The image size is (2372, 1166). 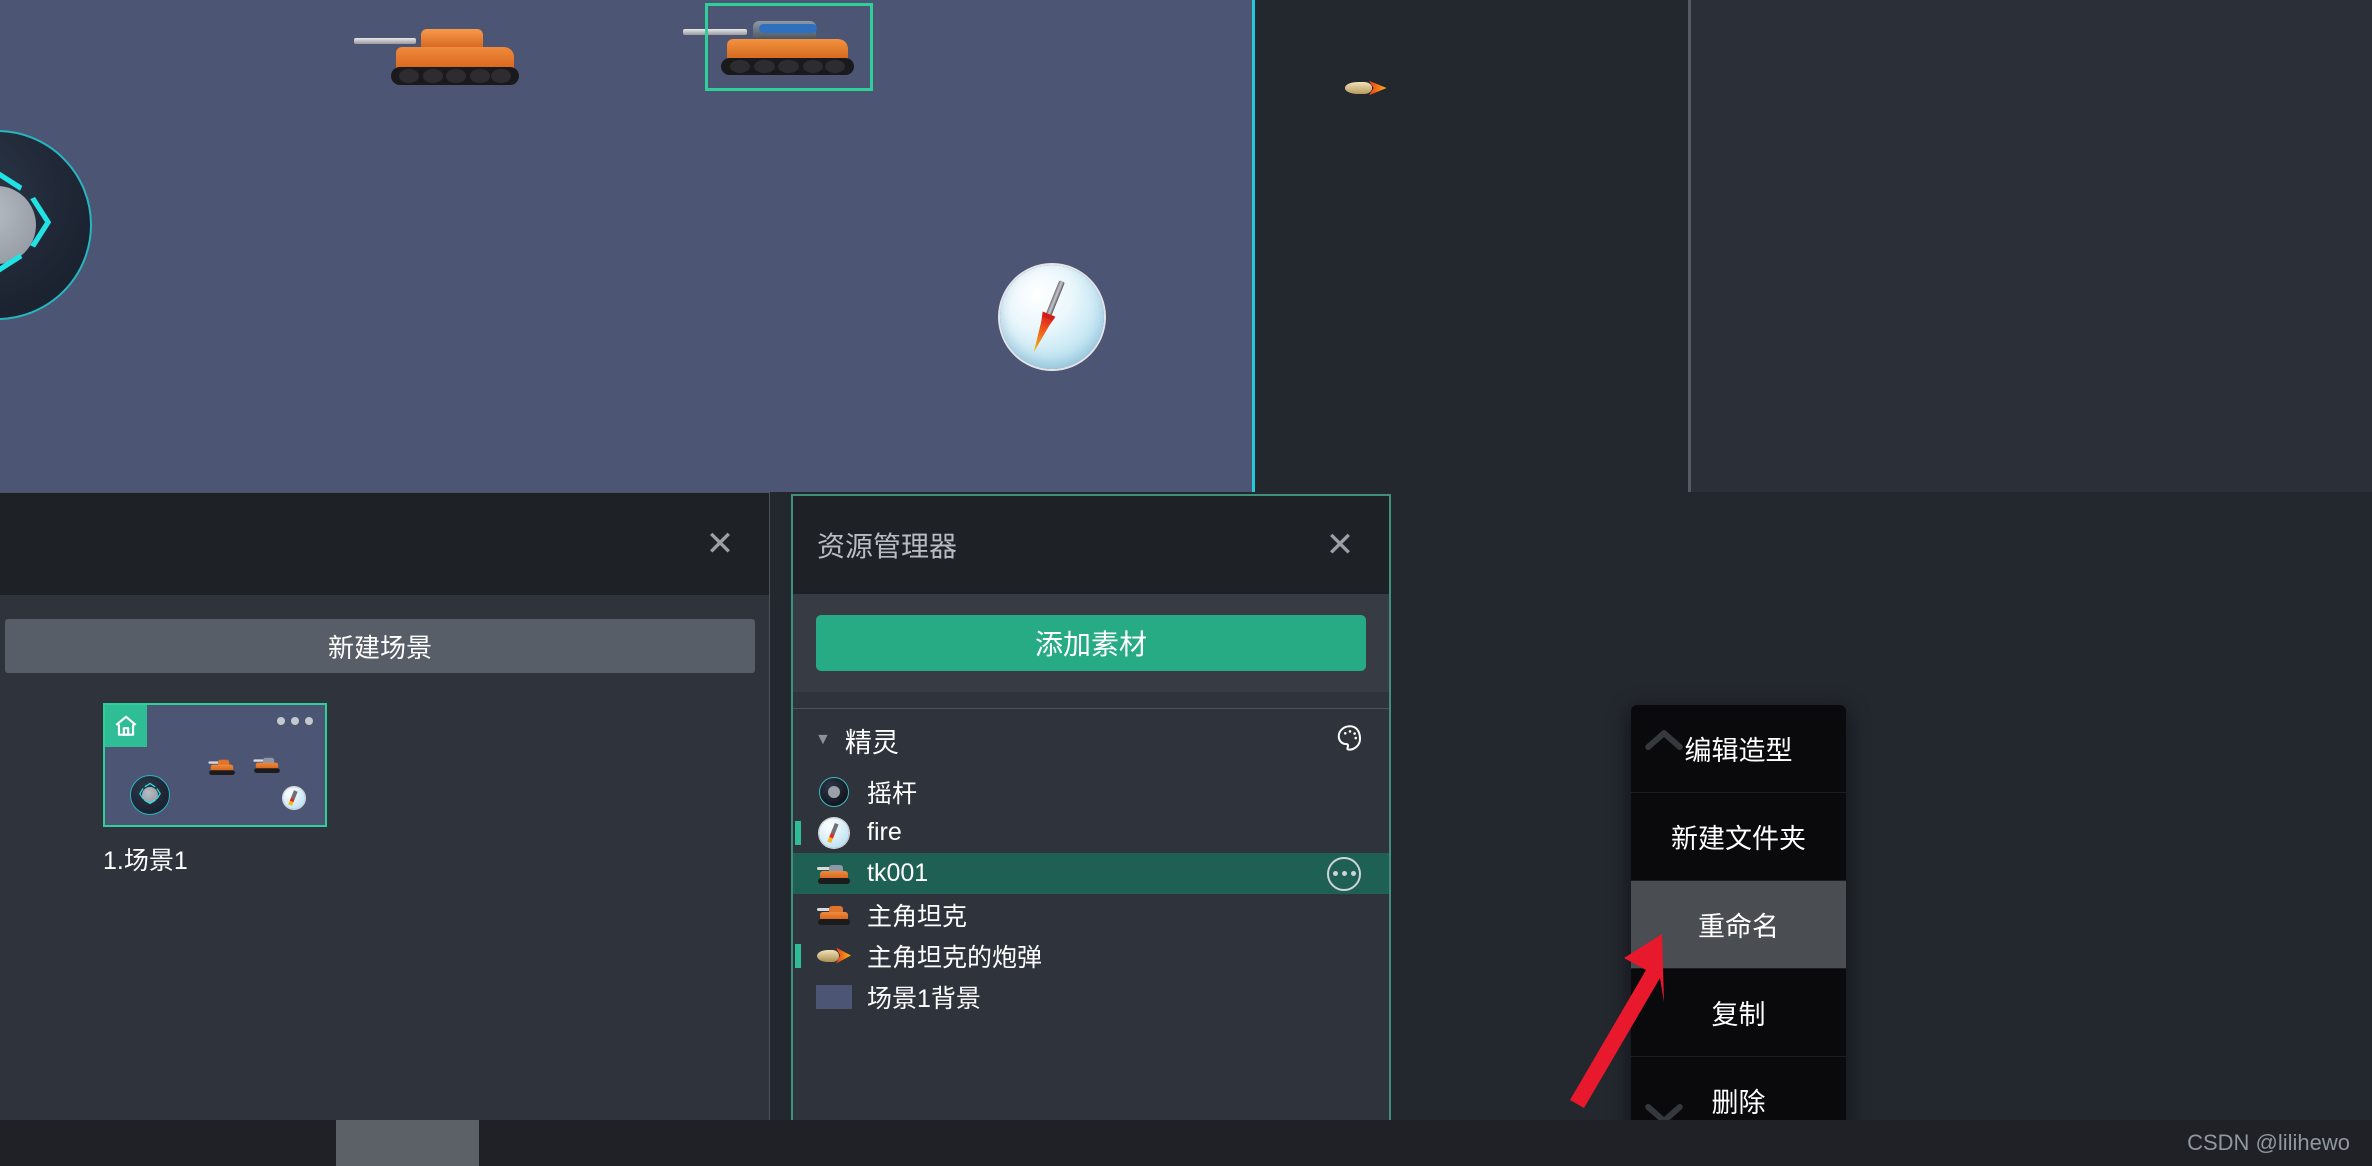 What do you see at coordinates (955, 957) in the screenshot?
I see `list-item-label: 主角坦克的炮弹` at bounding box center [955, 957].